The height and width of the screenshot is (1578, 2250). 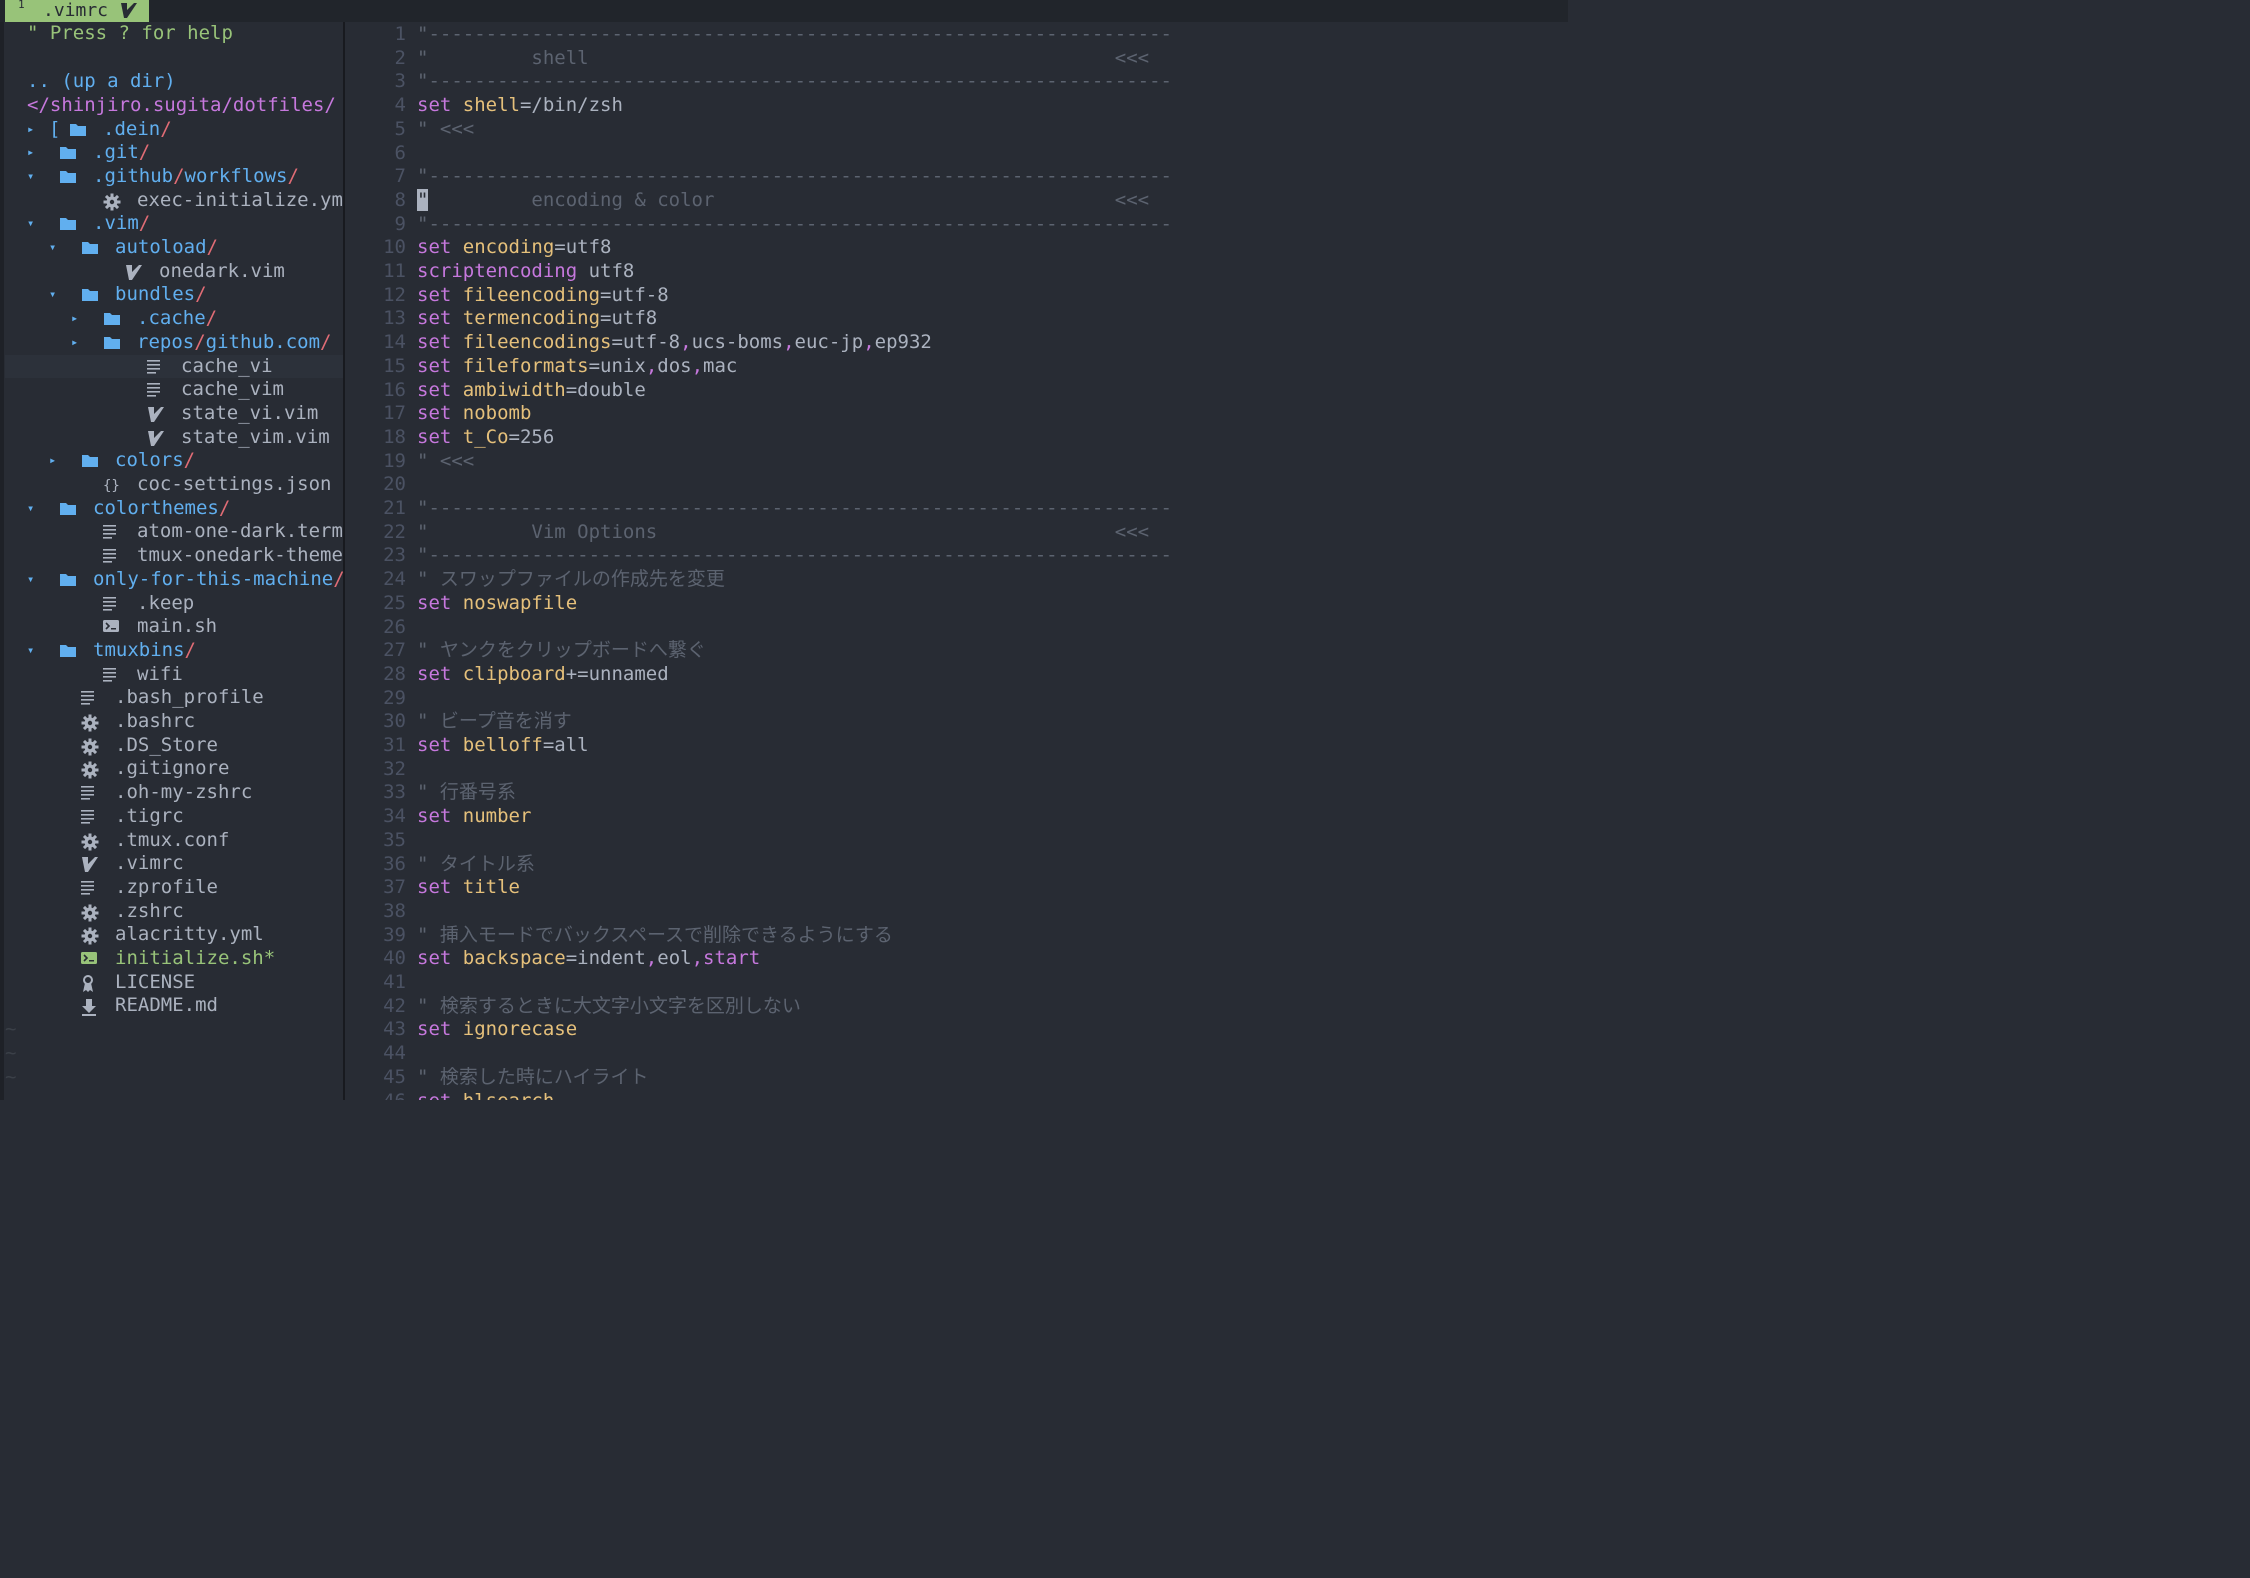 What do you see at coordinates (956, 887) in the screenshot?
I see `code-line: 37 set title` at bounding box center [956, 887].